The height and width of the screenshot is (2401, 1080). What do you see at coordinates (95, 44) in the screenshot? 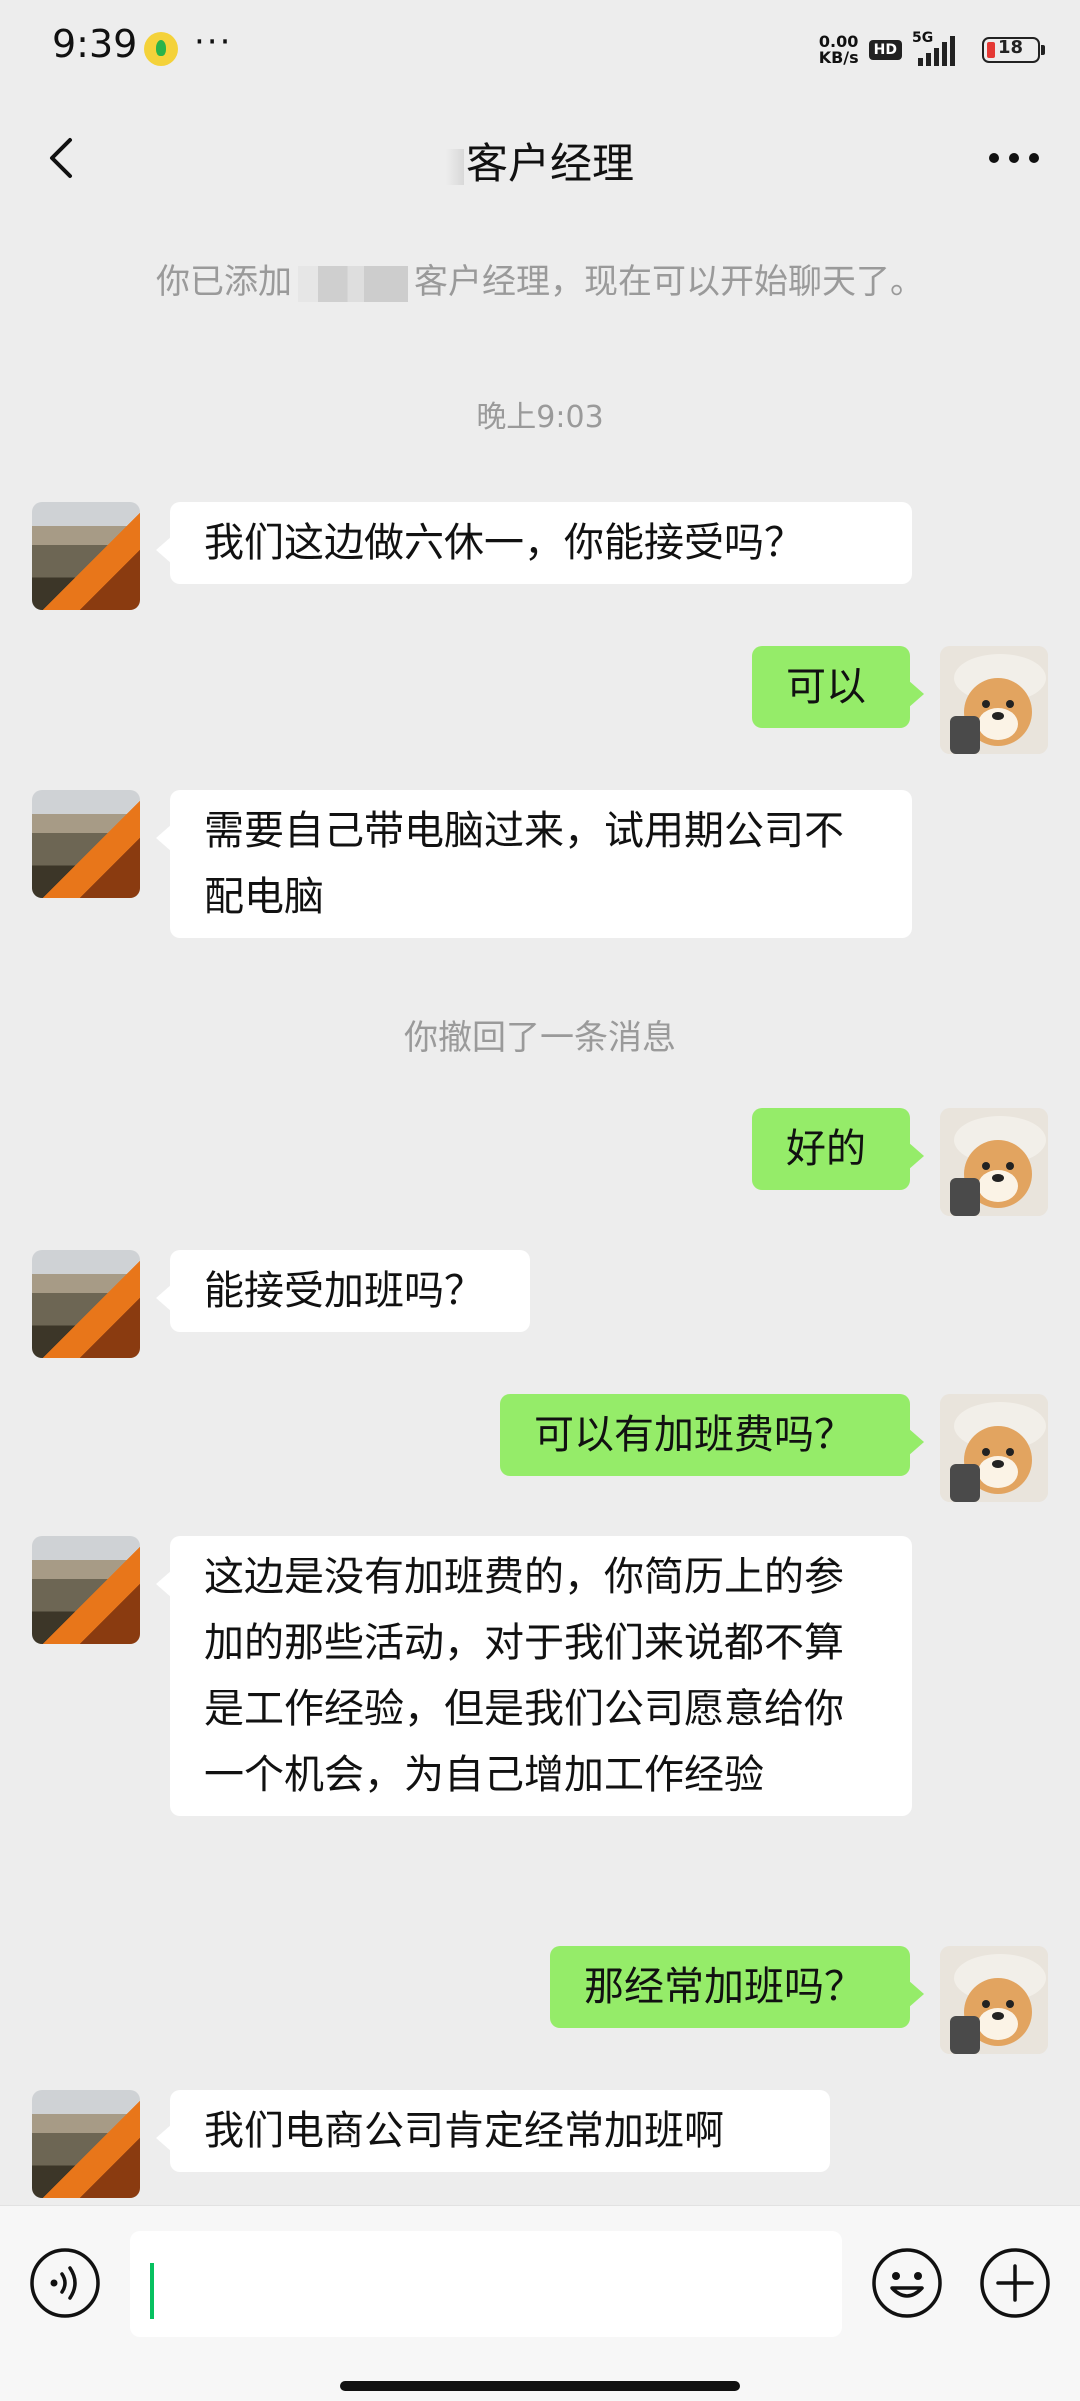
I see `status-time: 9:39` at bounding box center [95, 44].